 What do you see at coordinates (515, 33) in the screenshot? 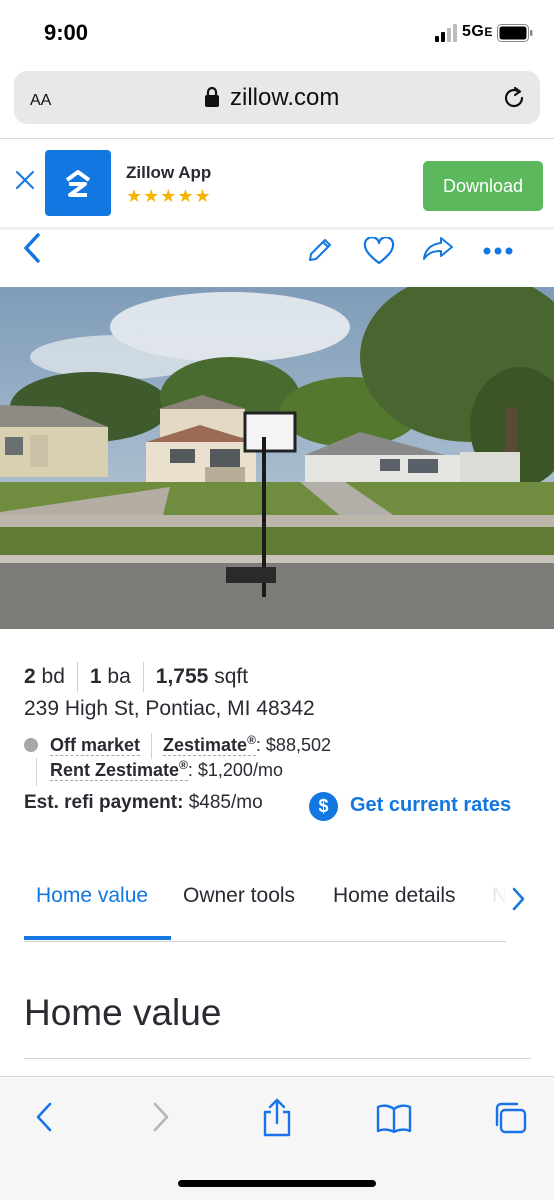
I see `battery-icon` at bounding box center [515, 33].